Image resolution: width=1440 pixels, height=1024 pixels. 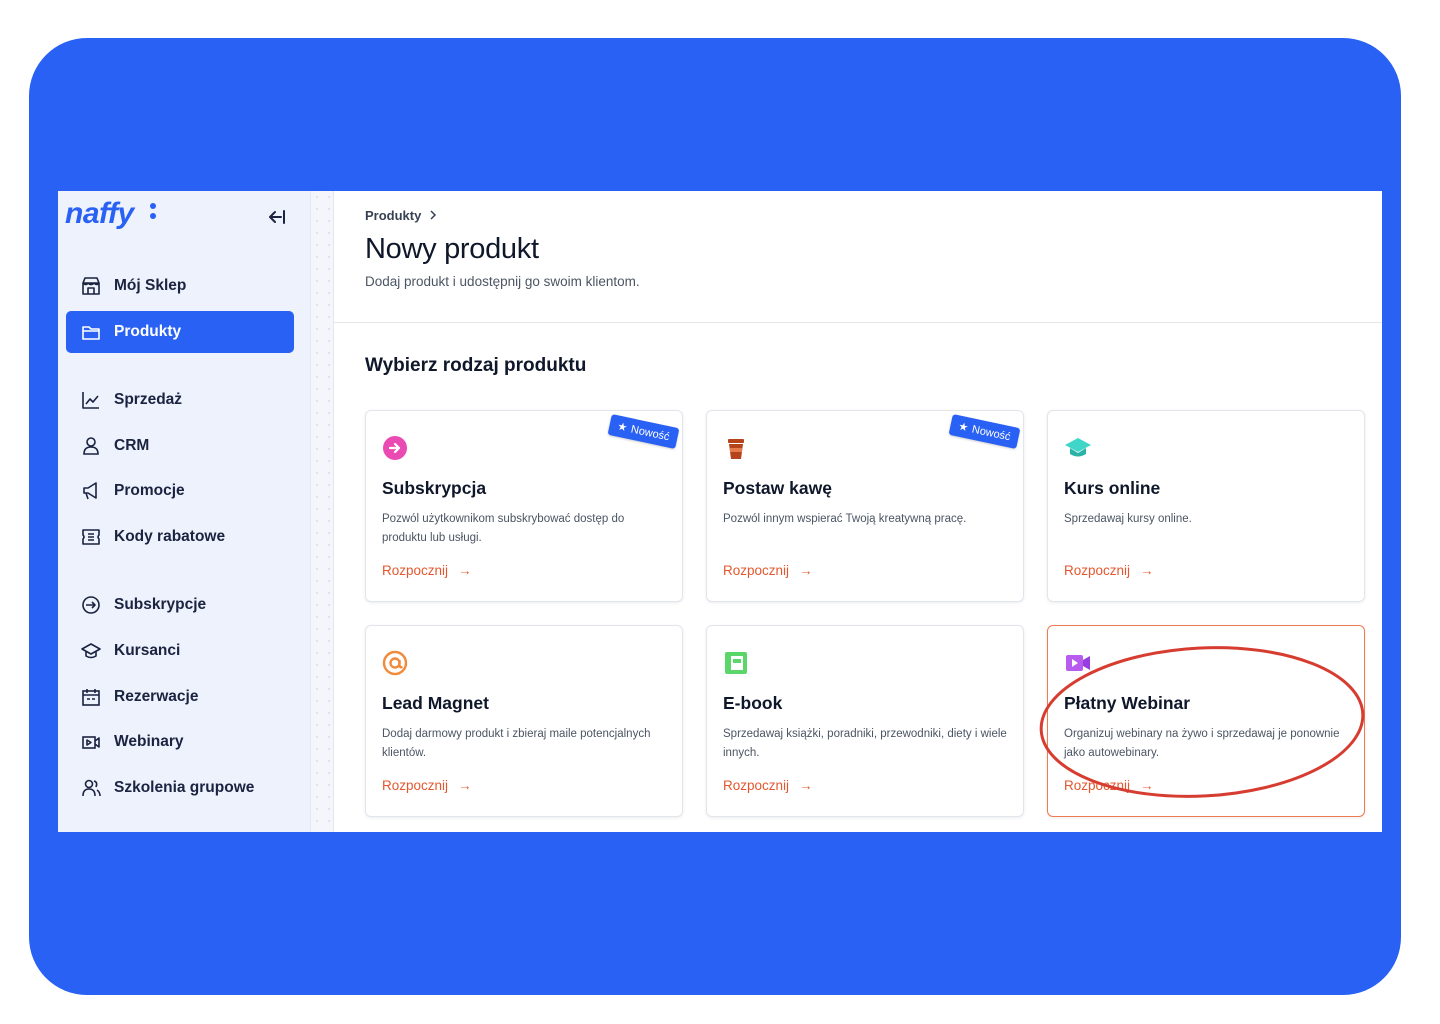 What do you see at coordinates (91, 286) in the screenshot?
I see `store-icon` at bounding box center [91, 286].